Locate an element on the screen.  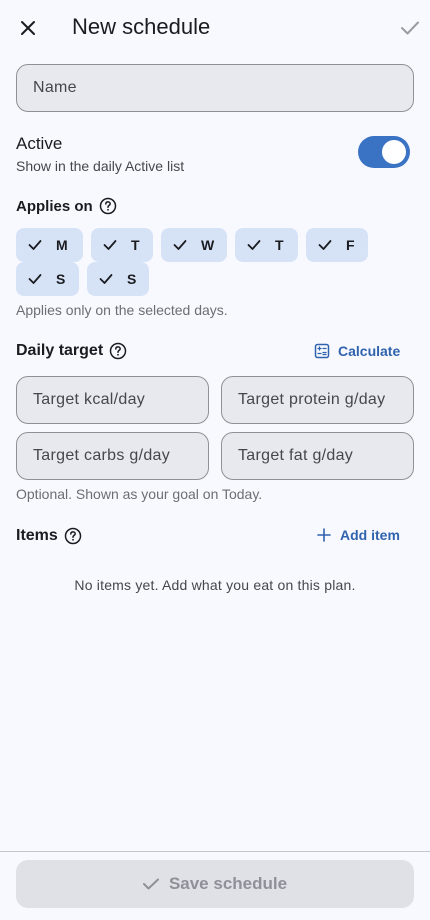
save-schedule-button: Save schedule is located at coordinates (215, 884).